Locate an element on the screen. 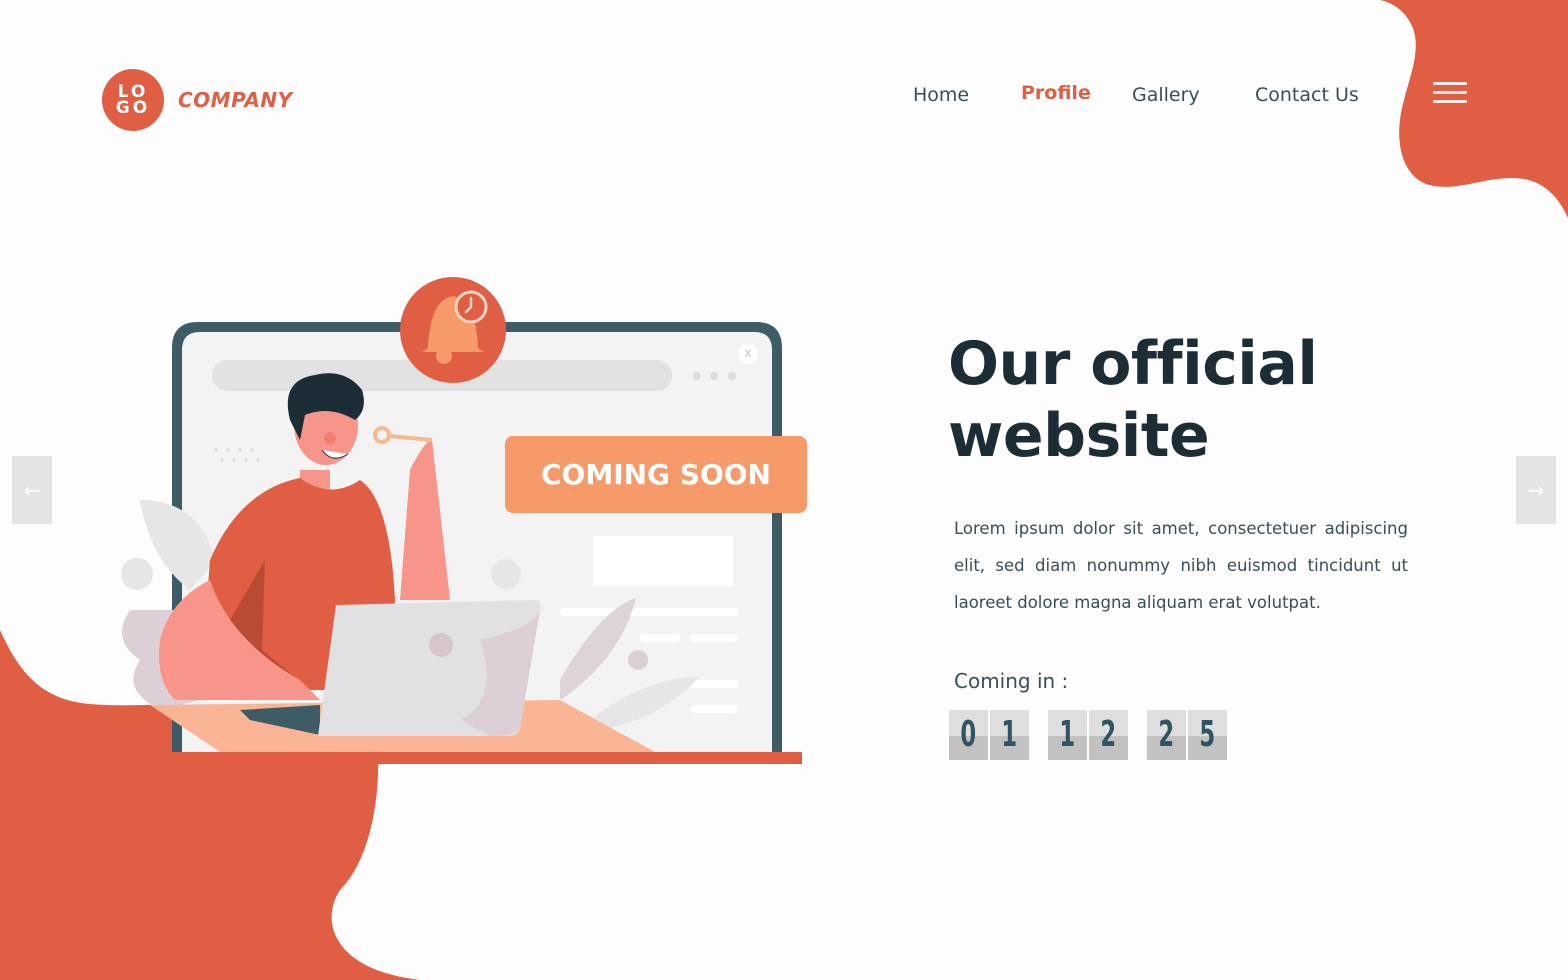 Image resolution: width=1568 pixels, height=980 pixels. carousel-prev-button: ← is located at coordinates (32, 490).